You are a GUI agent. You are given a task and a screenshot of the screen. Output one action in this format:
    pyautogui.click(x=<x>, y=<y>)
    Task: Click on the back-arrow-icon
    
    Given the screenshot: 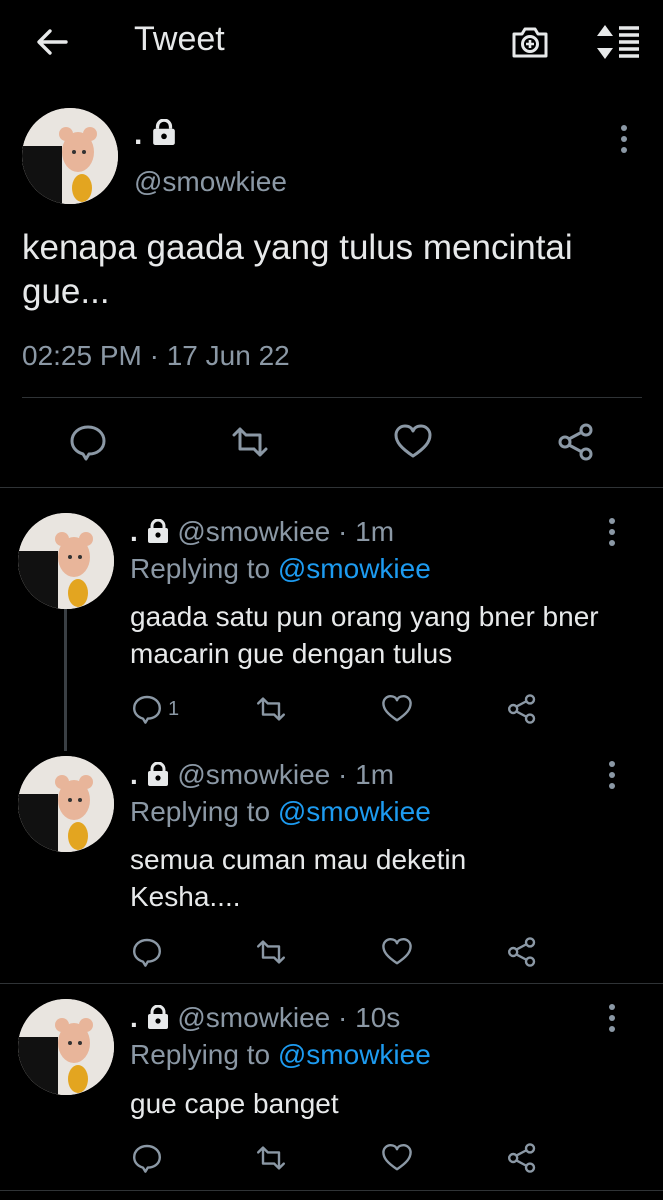 What is the action you would take?
    pyautogui.click(x=52, y=42)
    